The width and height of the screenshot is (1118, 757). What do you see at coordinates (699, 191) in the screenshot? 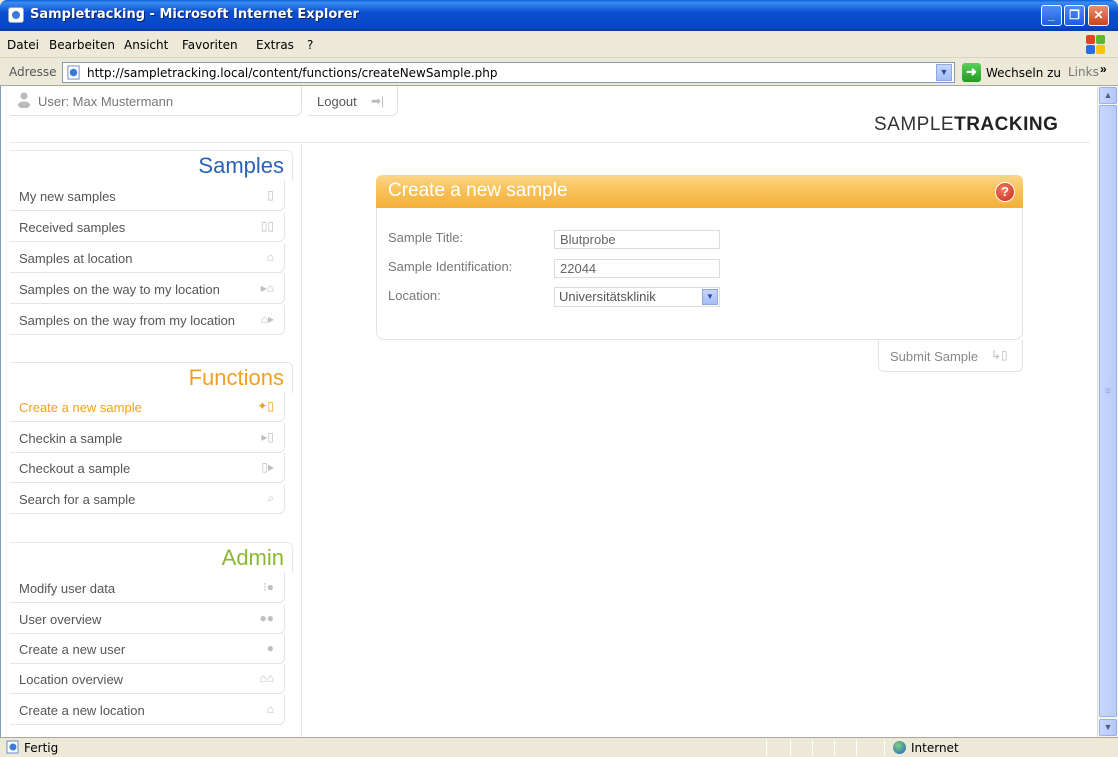
I see `create-sample-card-header: Create a new sample ?` at bounding box center [699, 191].